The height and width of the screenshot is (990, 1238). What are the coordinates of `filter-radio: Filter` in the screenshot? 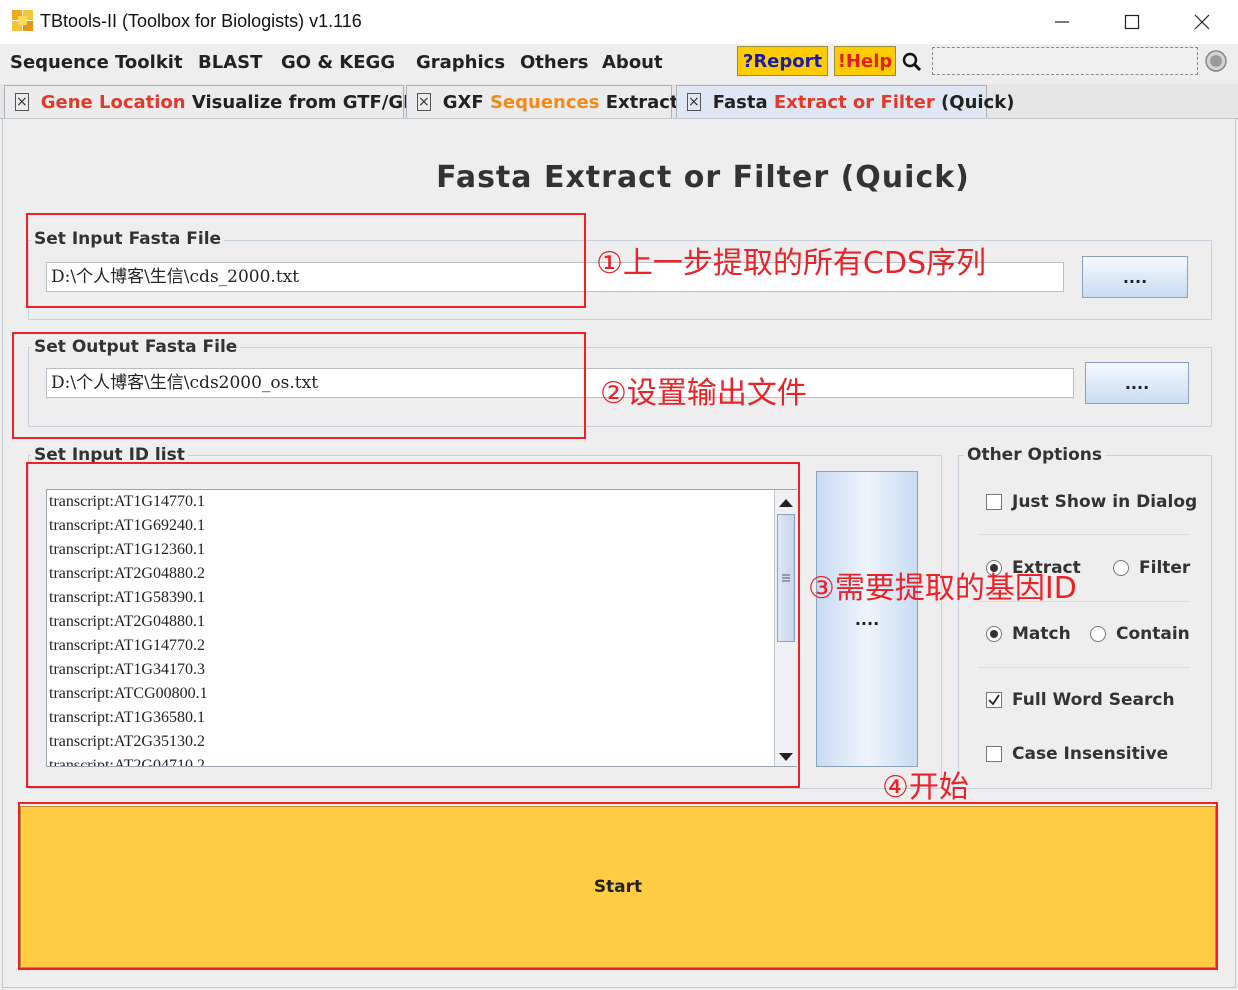 It's located at (1151, 568).